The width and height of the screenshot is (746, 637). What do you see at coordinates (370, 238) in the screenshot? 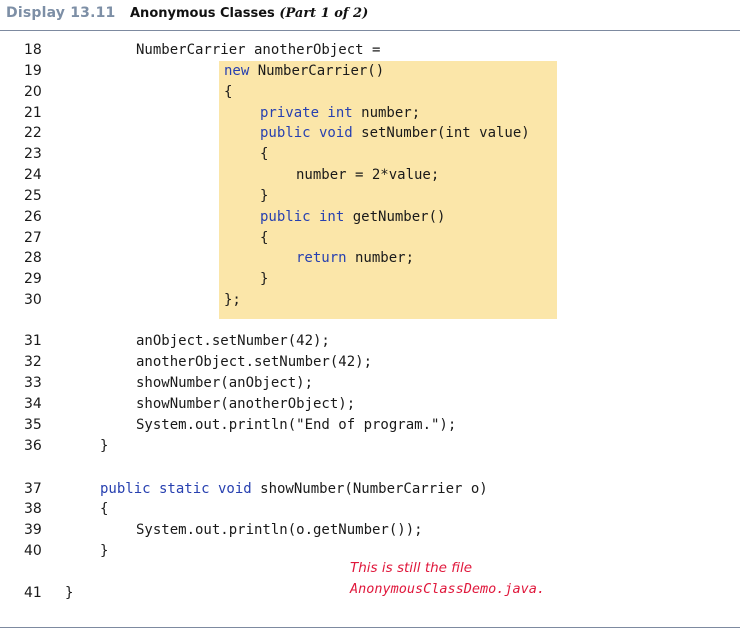
I see `code-line: 27 {` at bounding box center [370, 238].